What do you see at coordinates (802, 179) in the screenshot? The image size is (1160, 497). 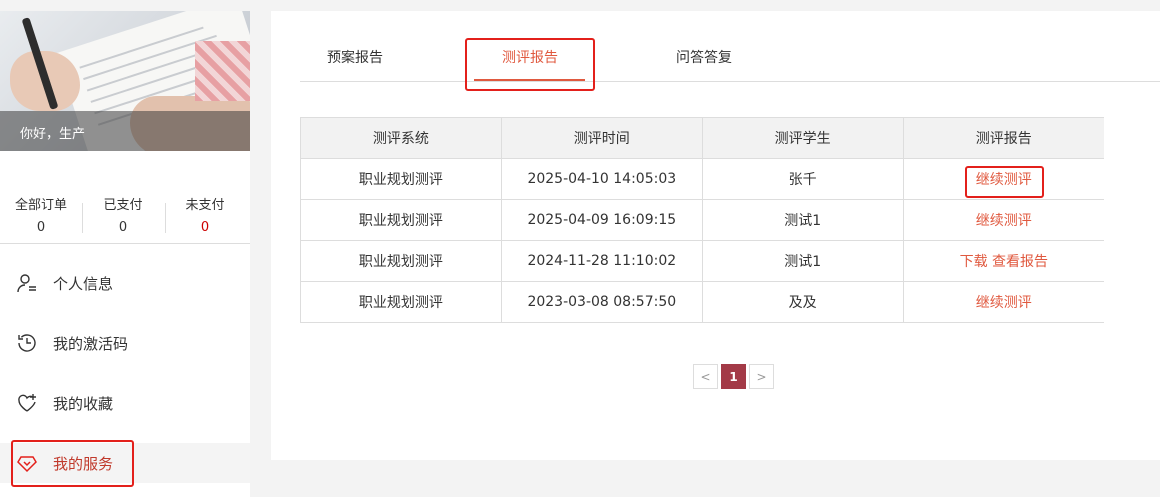 I see `cell-student: 张千` at bounding box center [802, 179].